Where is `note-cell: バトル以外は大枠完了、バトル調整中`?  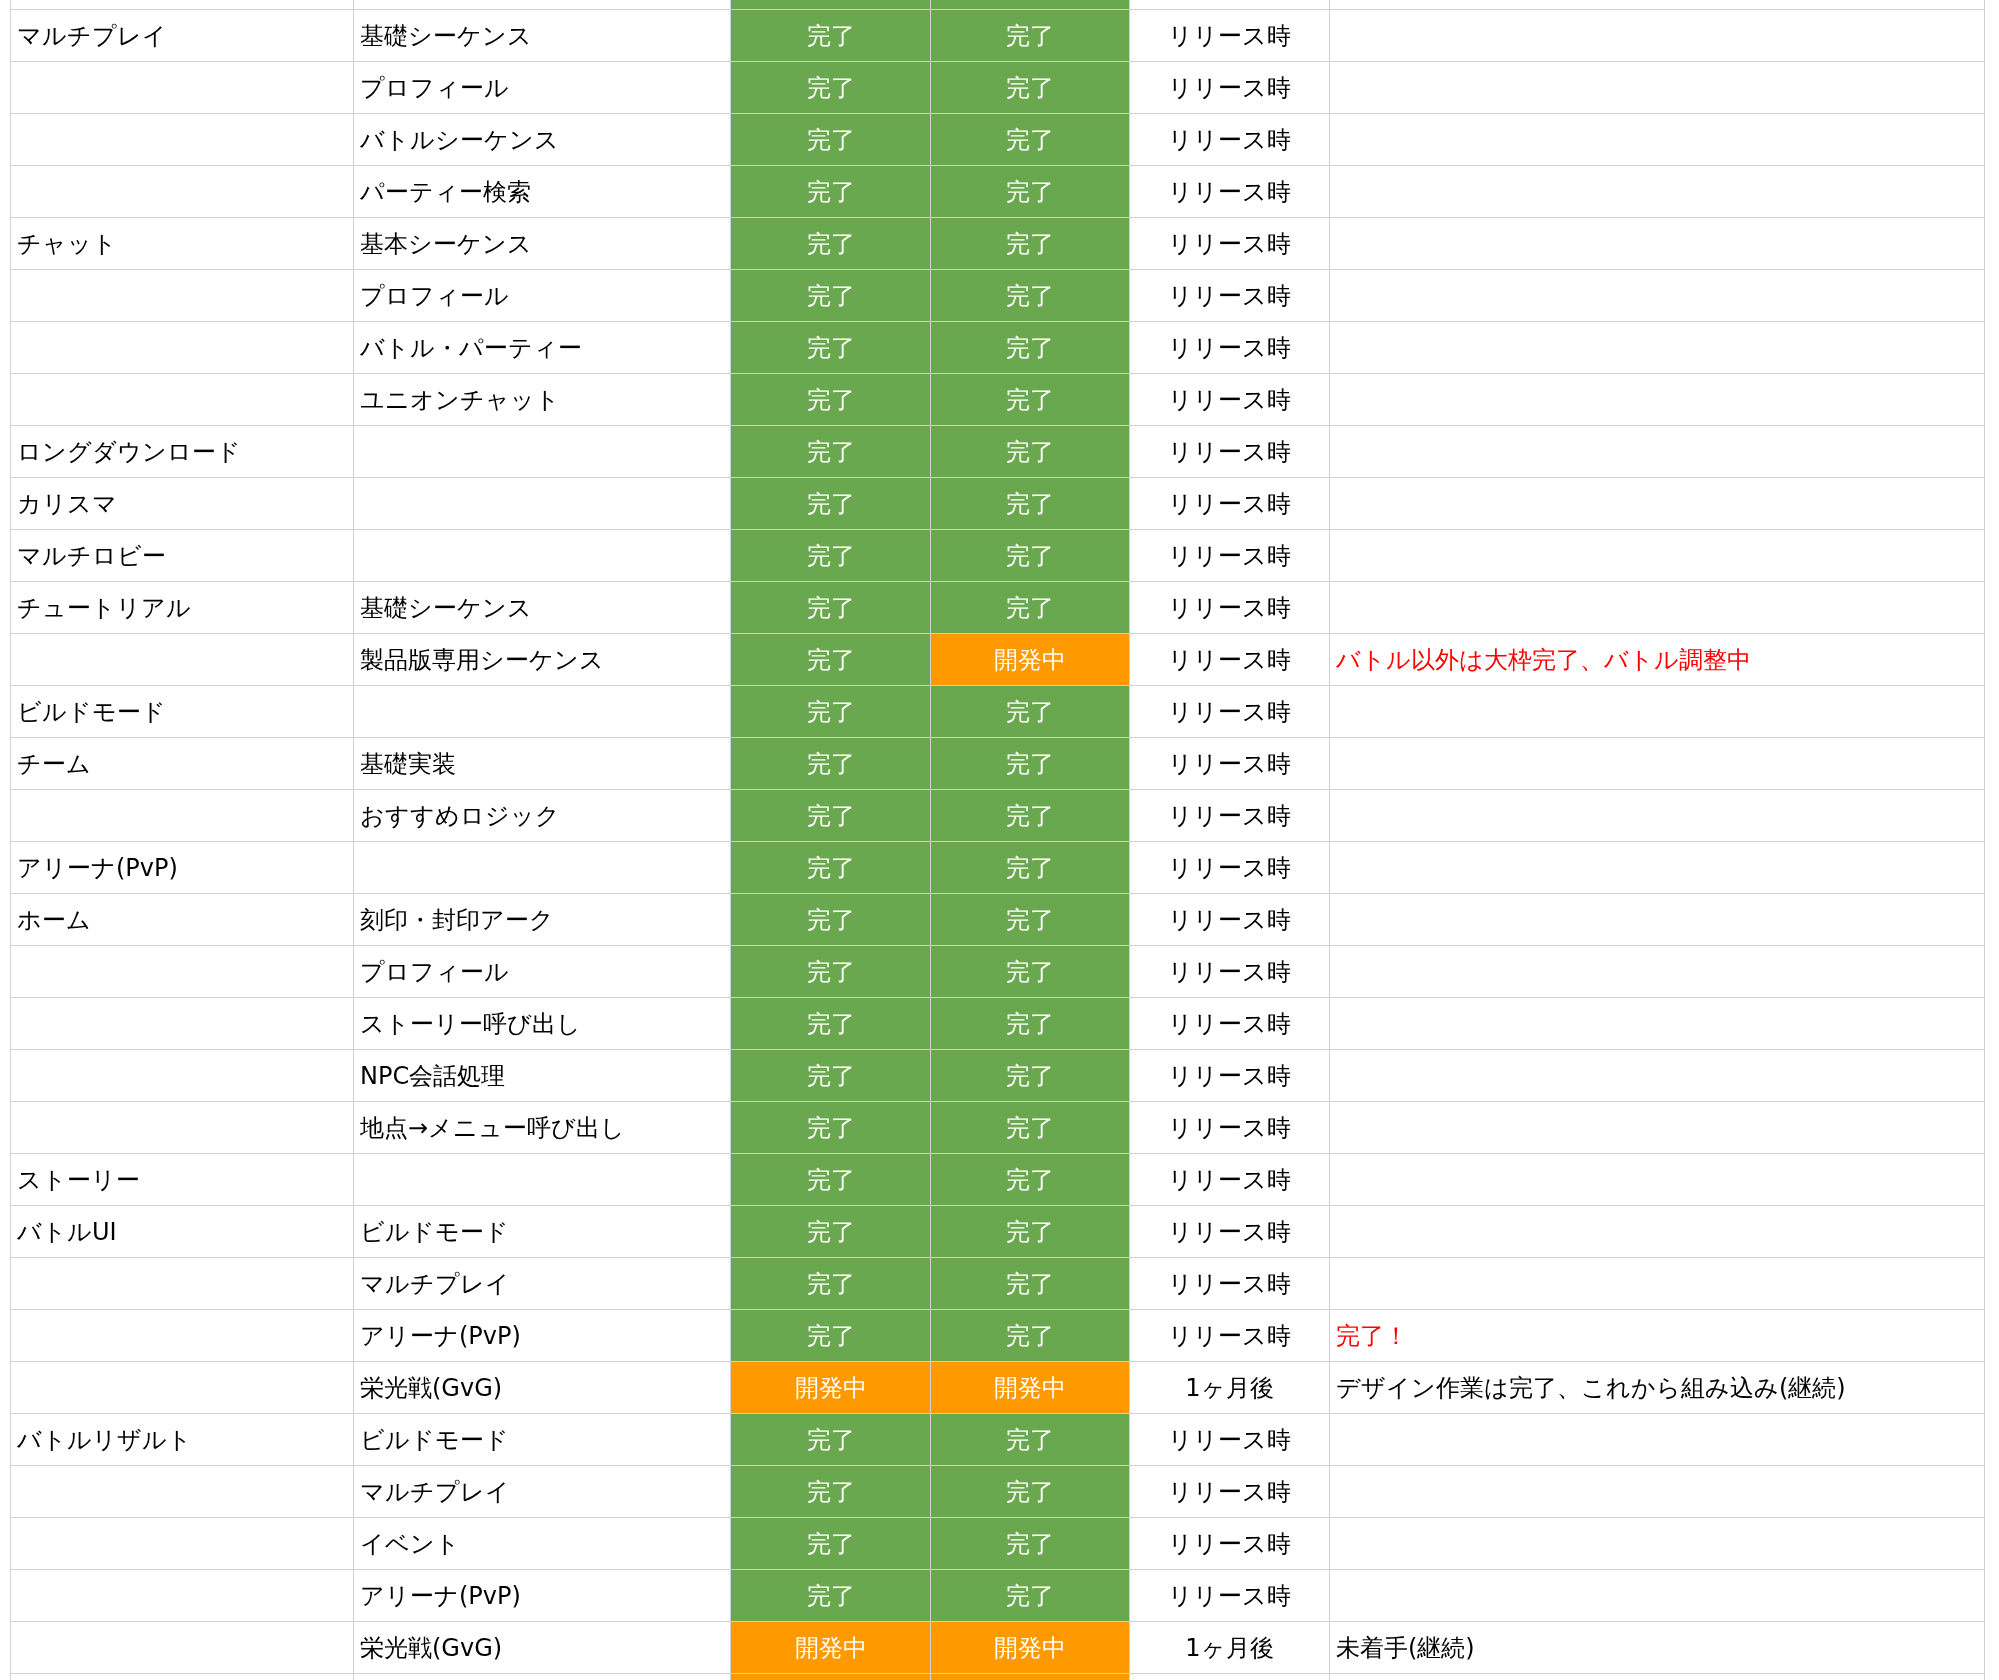
note-cell: バトル以外は大枠完了、バトル調整中 is located at coordinates (1657, 660).